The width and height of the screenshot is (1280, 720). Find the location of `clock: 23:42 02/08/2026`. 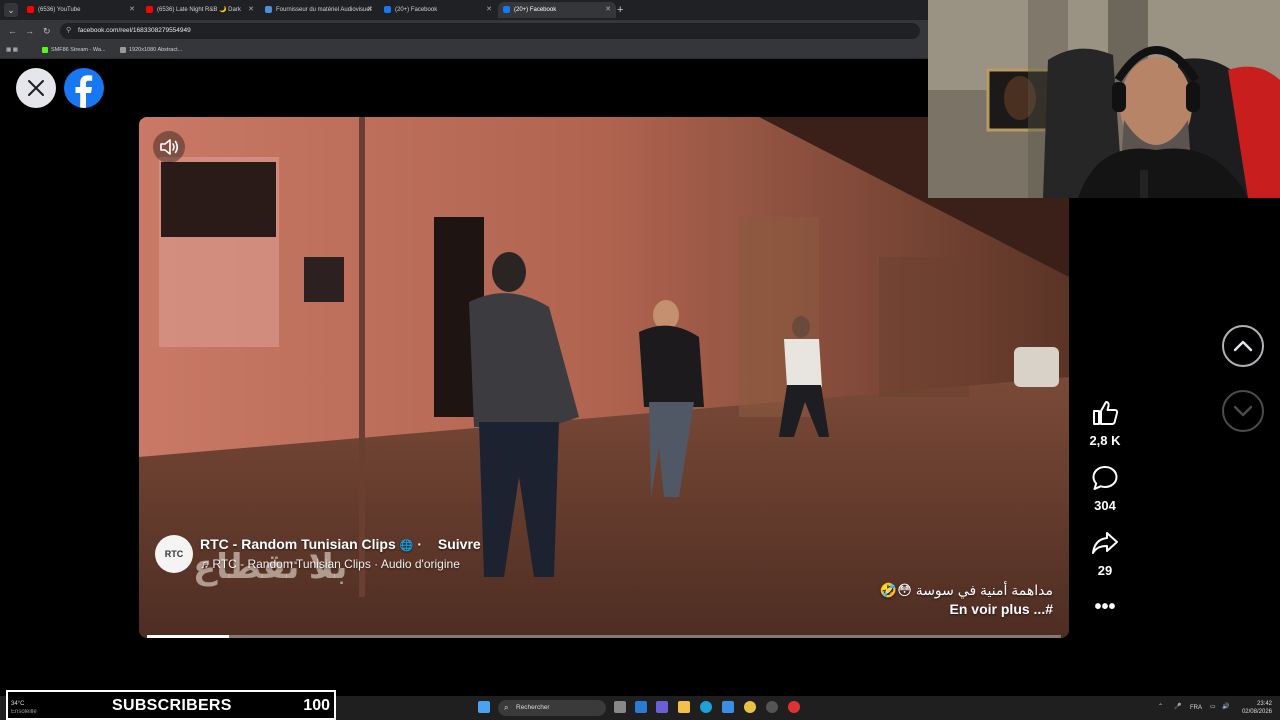

clock: 23:42 02/08/2026 is located at coordinates (1256, 708).